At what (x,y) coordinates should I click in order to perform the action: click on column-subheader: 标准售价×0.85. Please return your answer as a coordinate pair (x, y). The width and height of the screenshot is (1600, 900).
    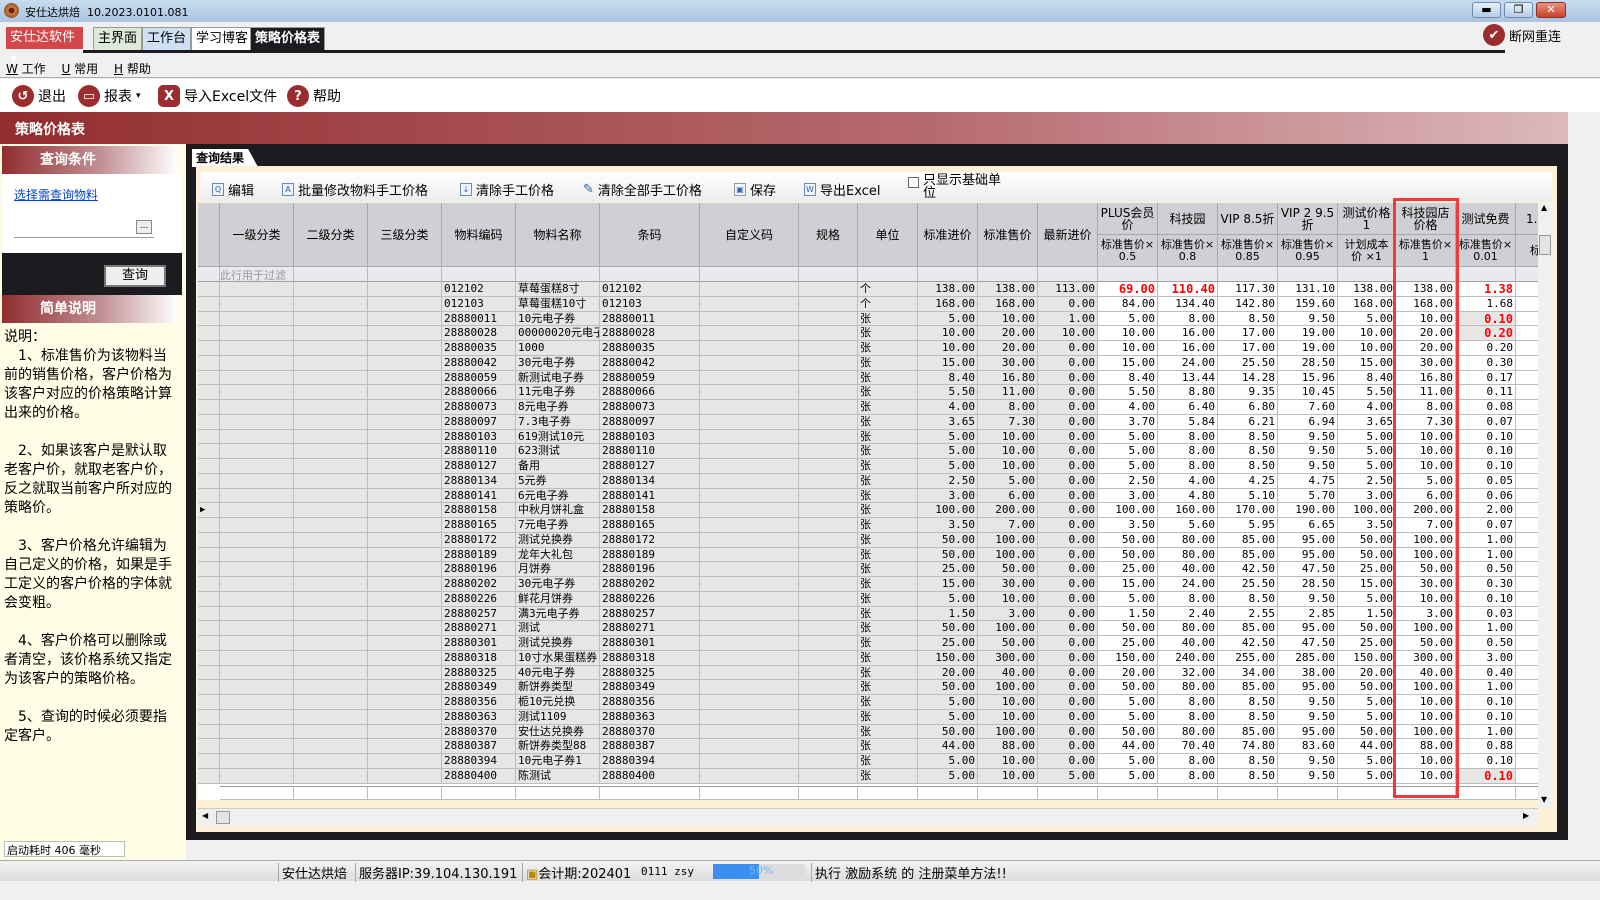
    Looking at the image, I should click on (1248, 251).